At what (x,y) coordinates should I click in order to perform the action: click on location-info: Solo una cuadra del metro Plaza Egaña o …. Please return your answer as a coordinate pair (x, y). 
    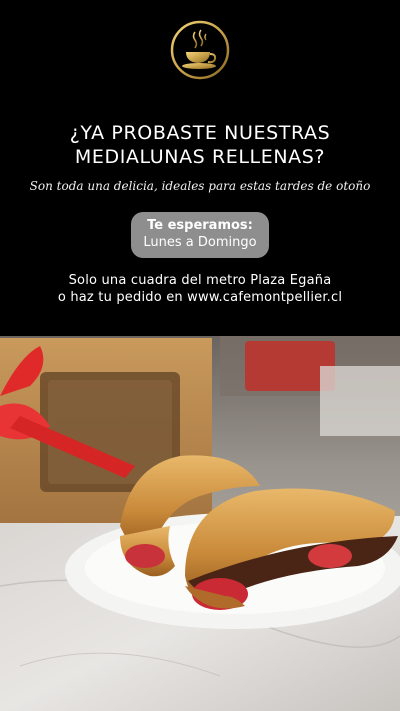
    Looking at the image, I should click on (200, 289).